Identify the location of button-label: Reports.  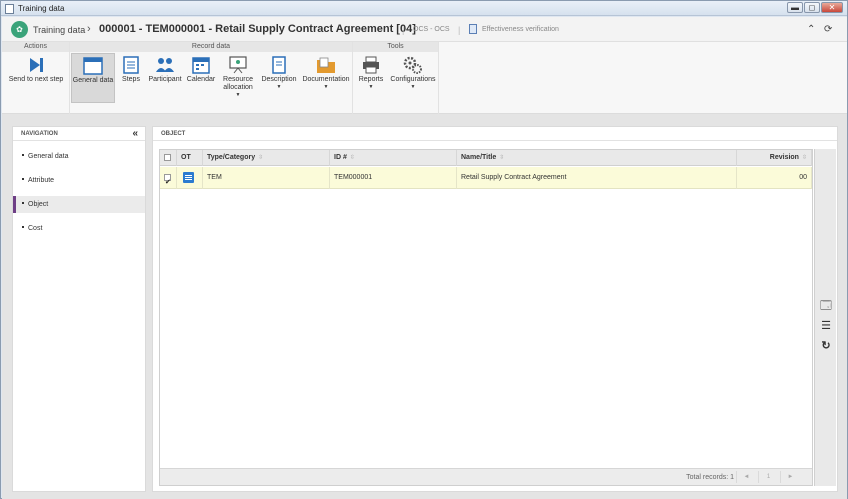
(371, 79).